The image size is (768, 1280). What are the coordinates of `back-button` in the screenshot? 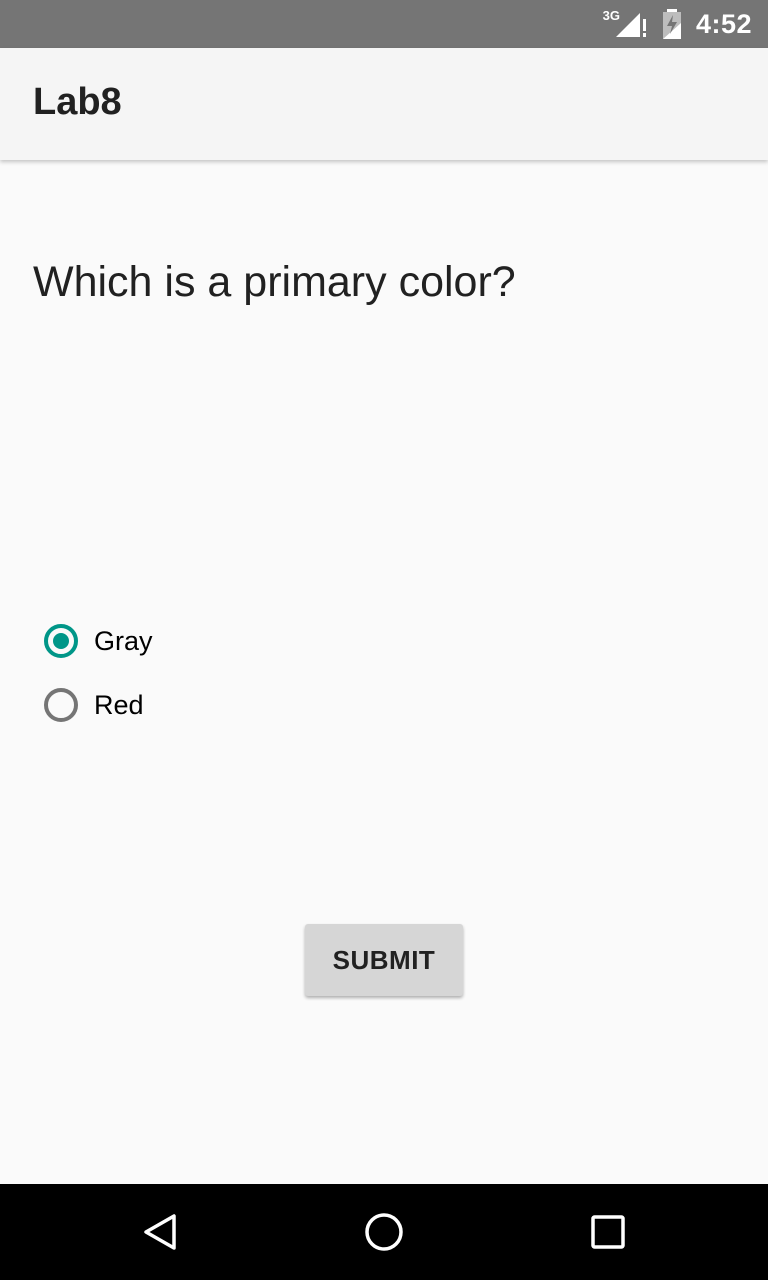 It's located at (160, 1232).